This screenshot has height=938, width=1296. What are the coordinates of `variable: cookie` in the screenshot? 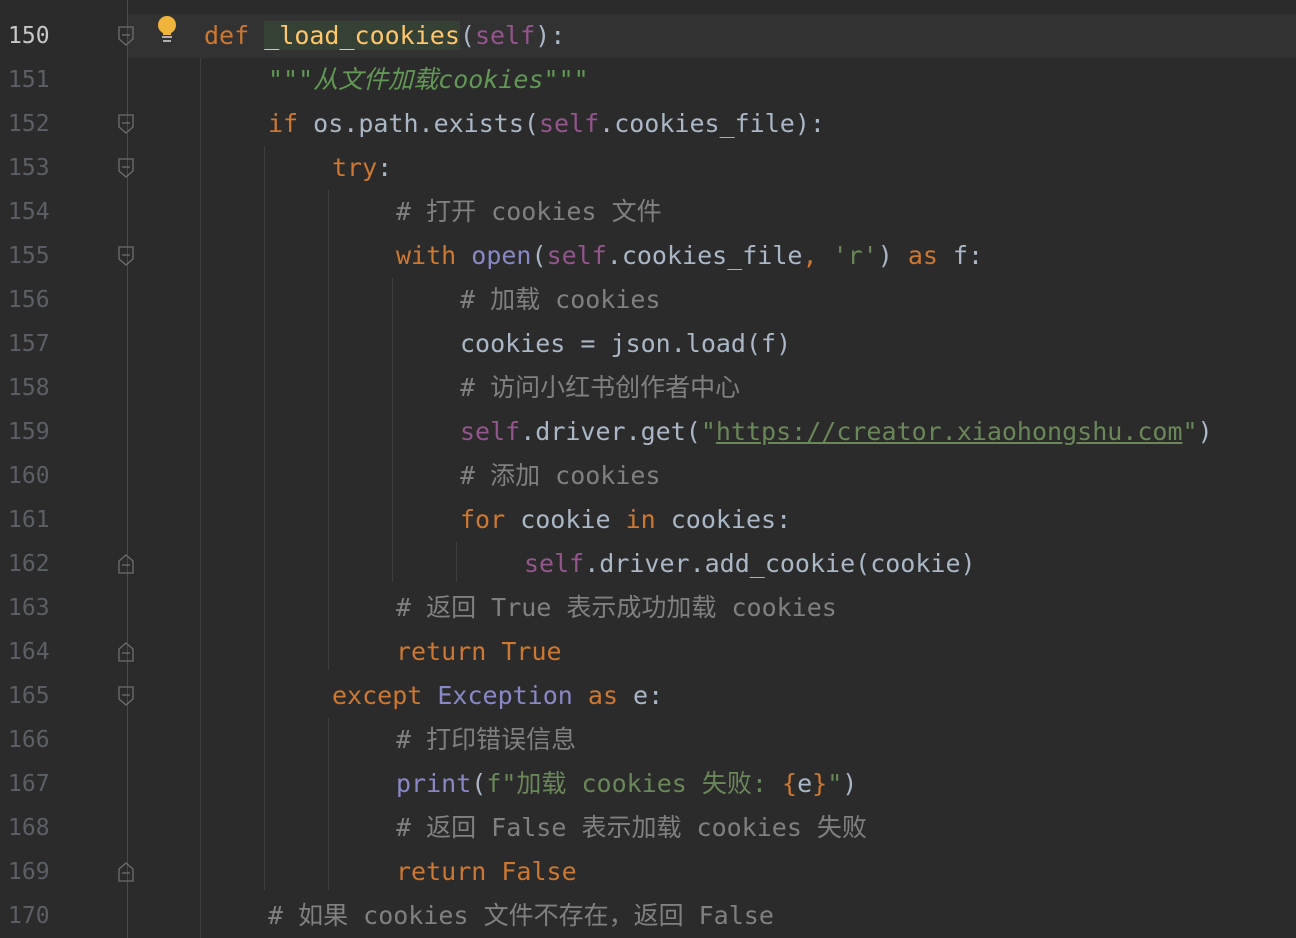 It's located at (565, 519).